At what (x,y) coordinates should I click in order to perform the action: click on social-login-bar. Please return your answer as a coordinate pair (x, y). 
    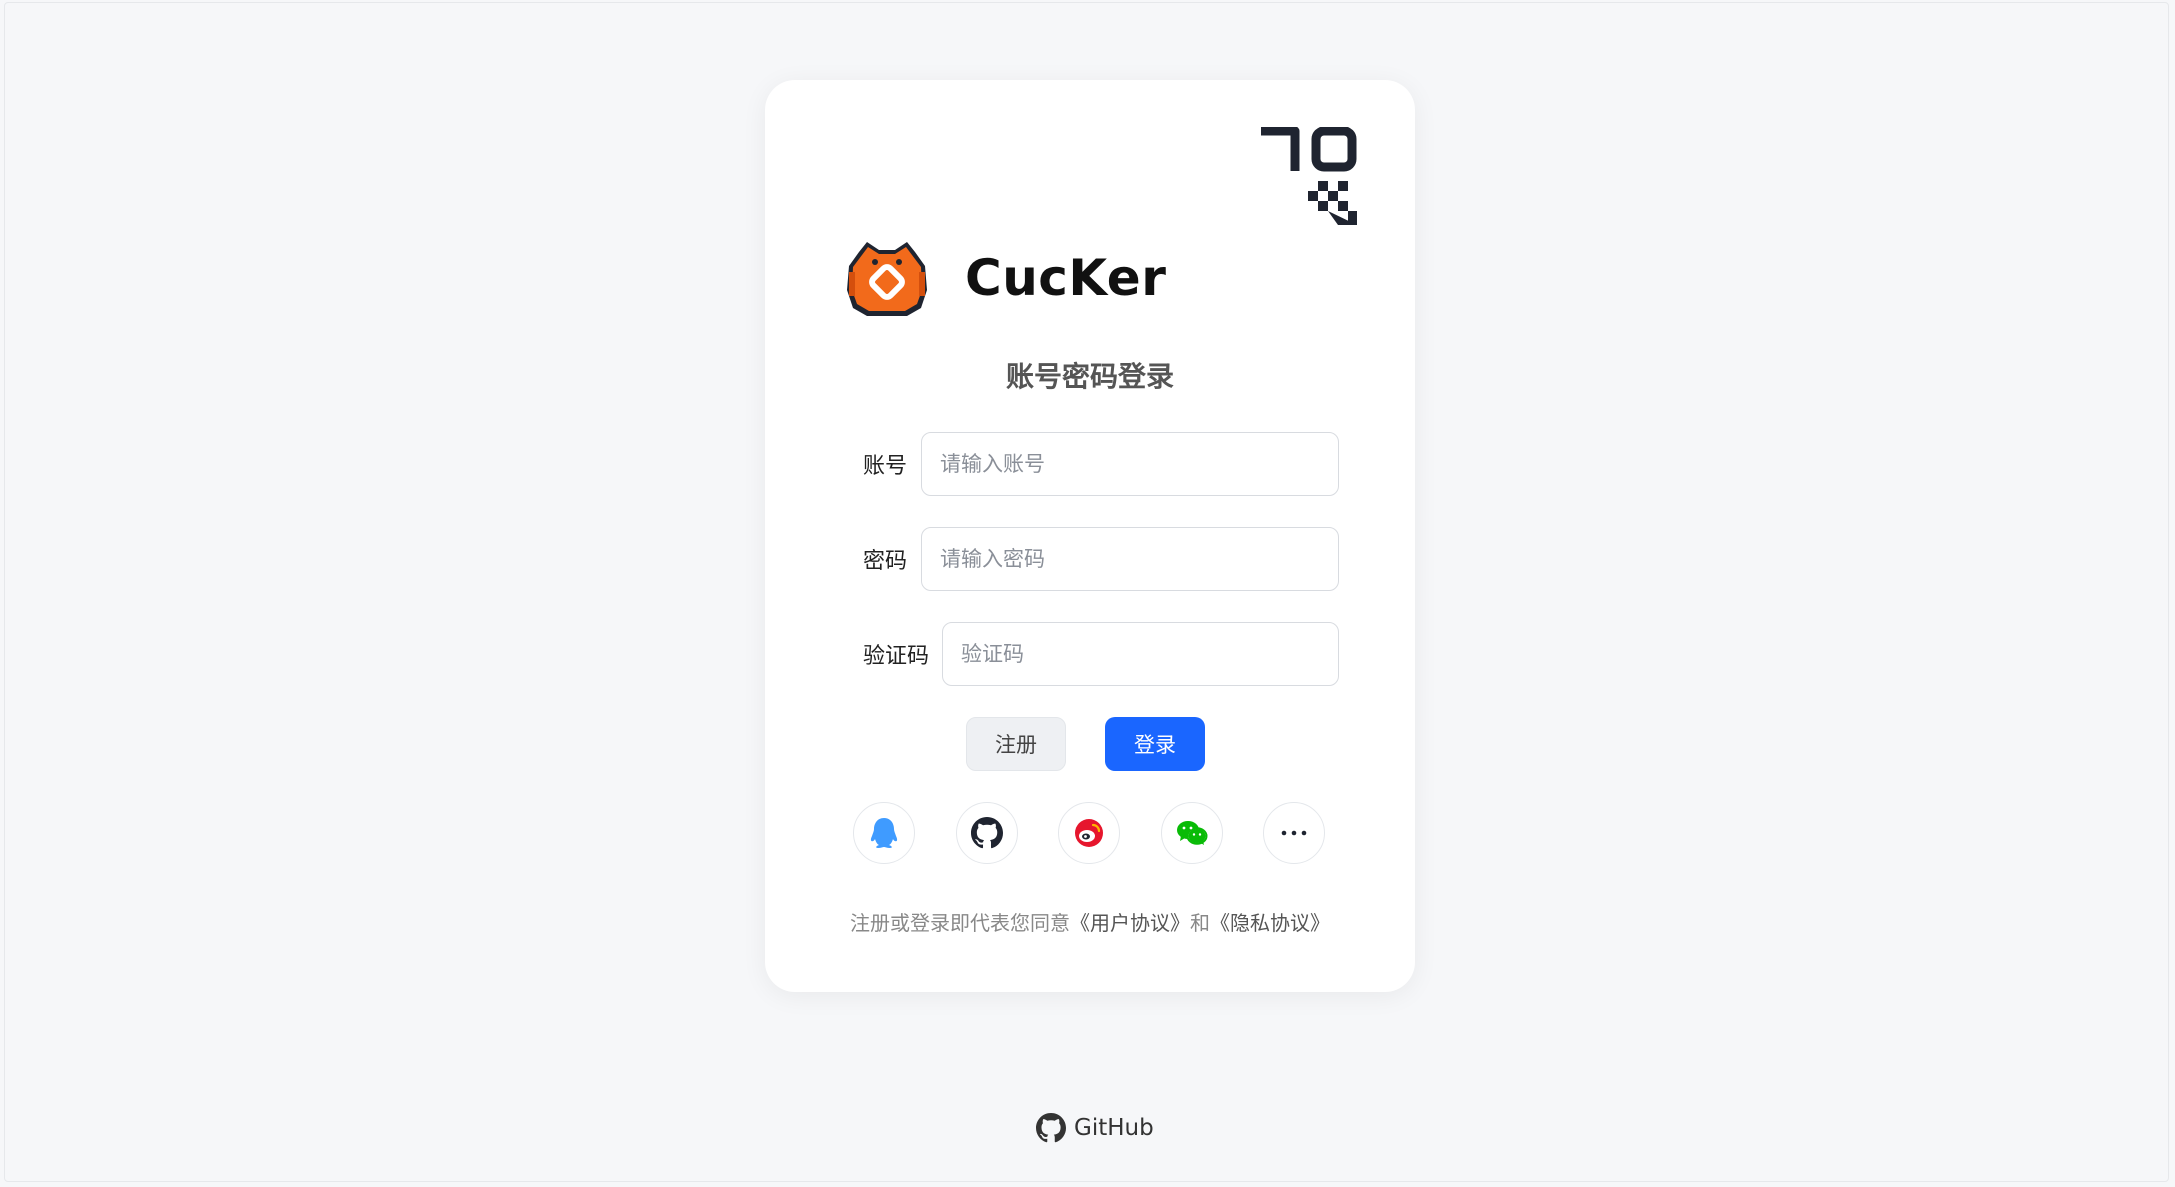
    Looking at the image, I should click on (1089, 833).